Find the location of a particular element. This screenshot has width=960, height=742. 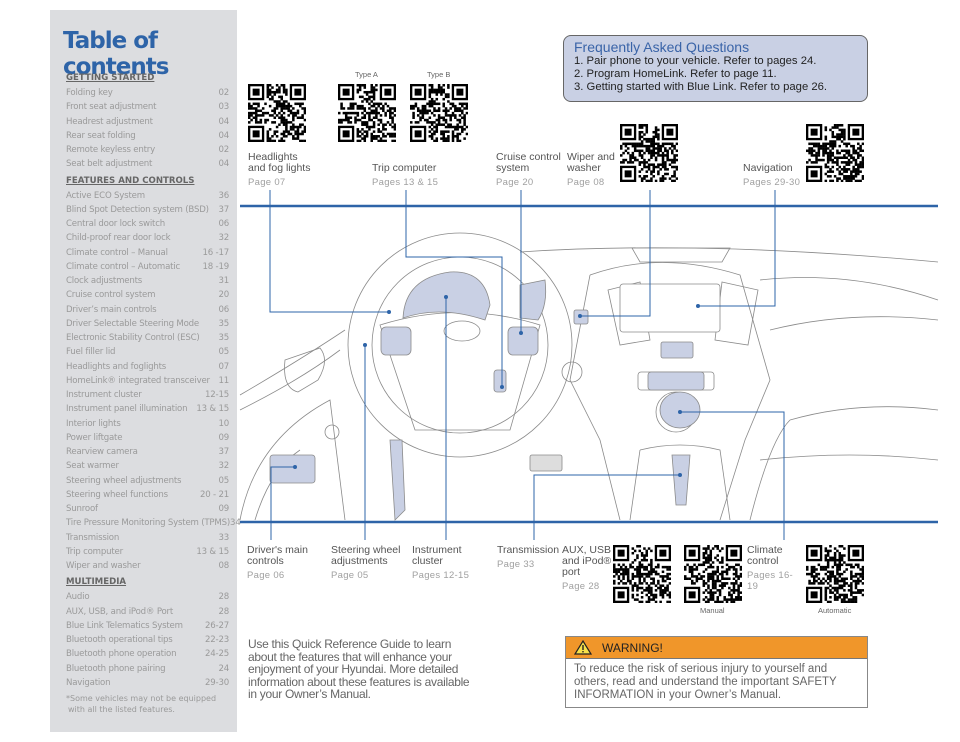

warning-title: WARNING! is located at coordinates (632, 647).